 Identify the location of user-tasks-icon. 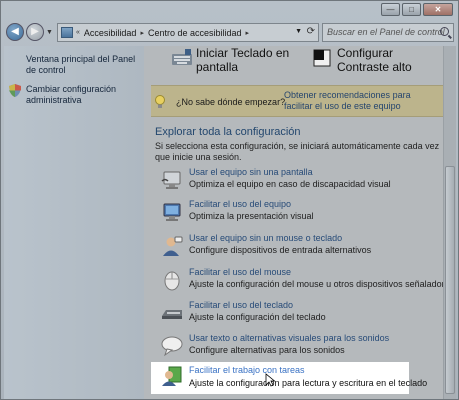
(172, 376).